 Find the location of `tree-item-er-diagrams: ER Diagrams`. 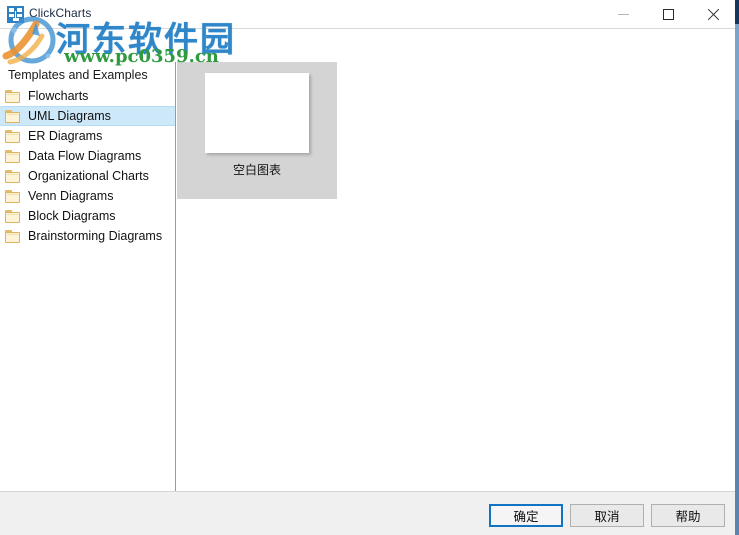

tree-item-er-diagrams: ER Diagrams is located at coordinates (87, 136).